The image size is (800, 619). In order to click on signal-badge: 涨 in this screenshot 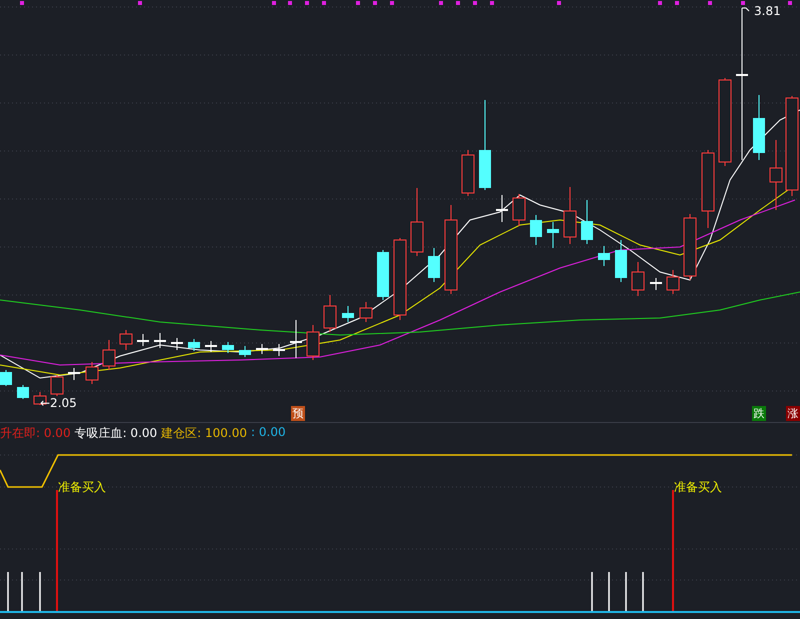, I will do `click(793, 413)`.